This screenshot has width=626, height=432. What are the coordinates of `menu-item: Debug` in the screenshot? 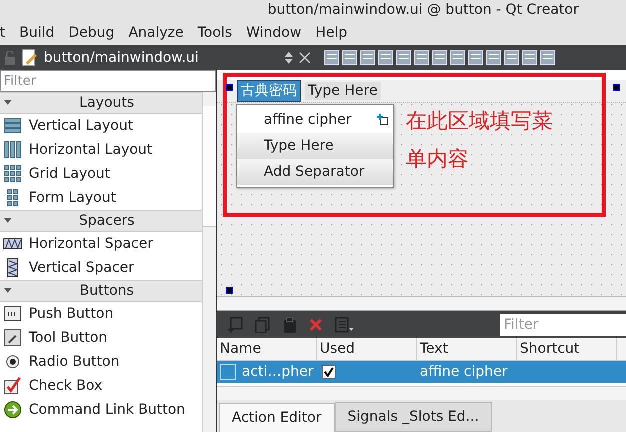 It's located at (91, 32).